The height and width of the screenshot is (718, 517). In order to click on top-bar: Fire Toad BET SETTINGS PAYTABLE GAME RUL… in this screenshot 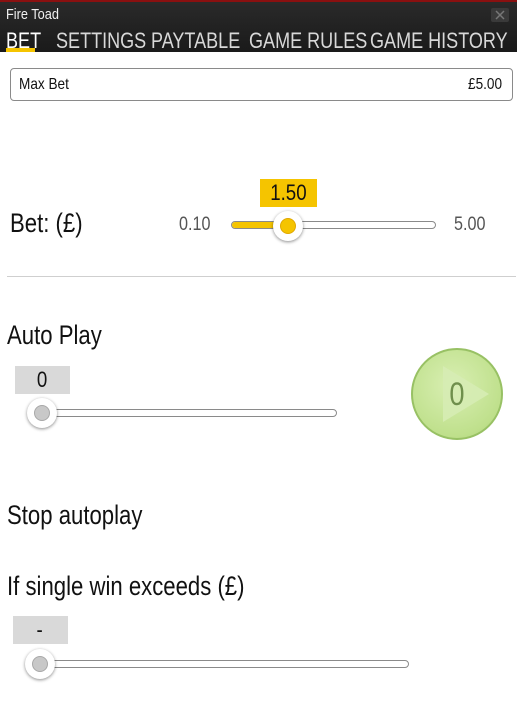, I will do `click(258, 27)`.